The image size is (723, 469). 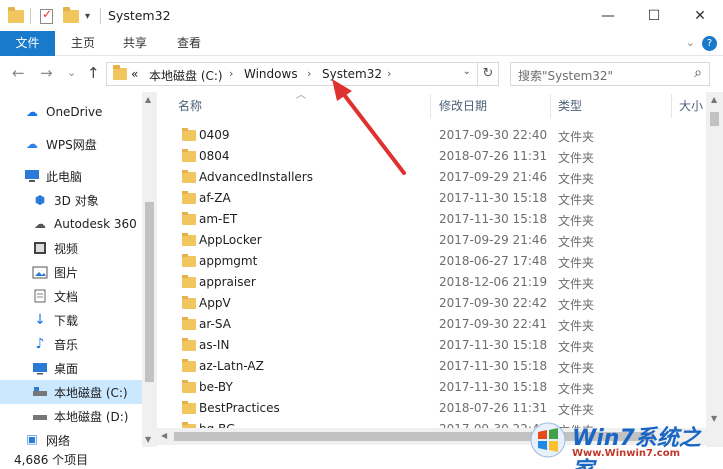 I want to click on file-row: be-BY 2017-11-30 15:18 文件夹, so click(x=436, y=387).